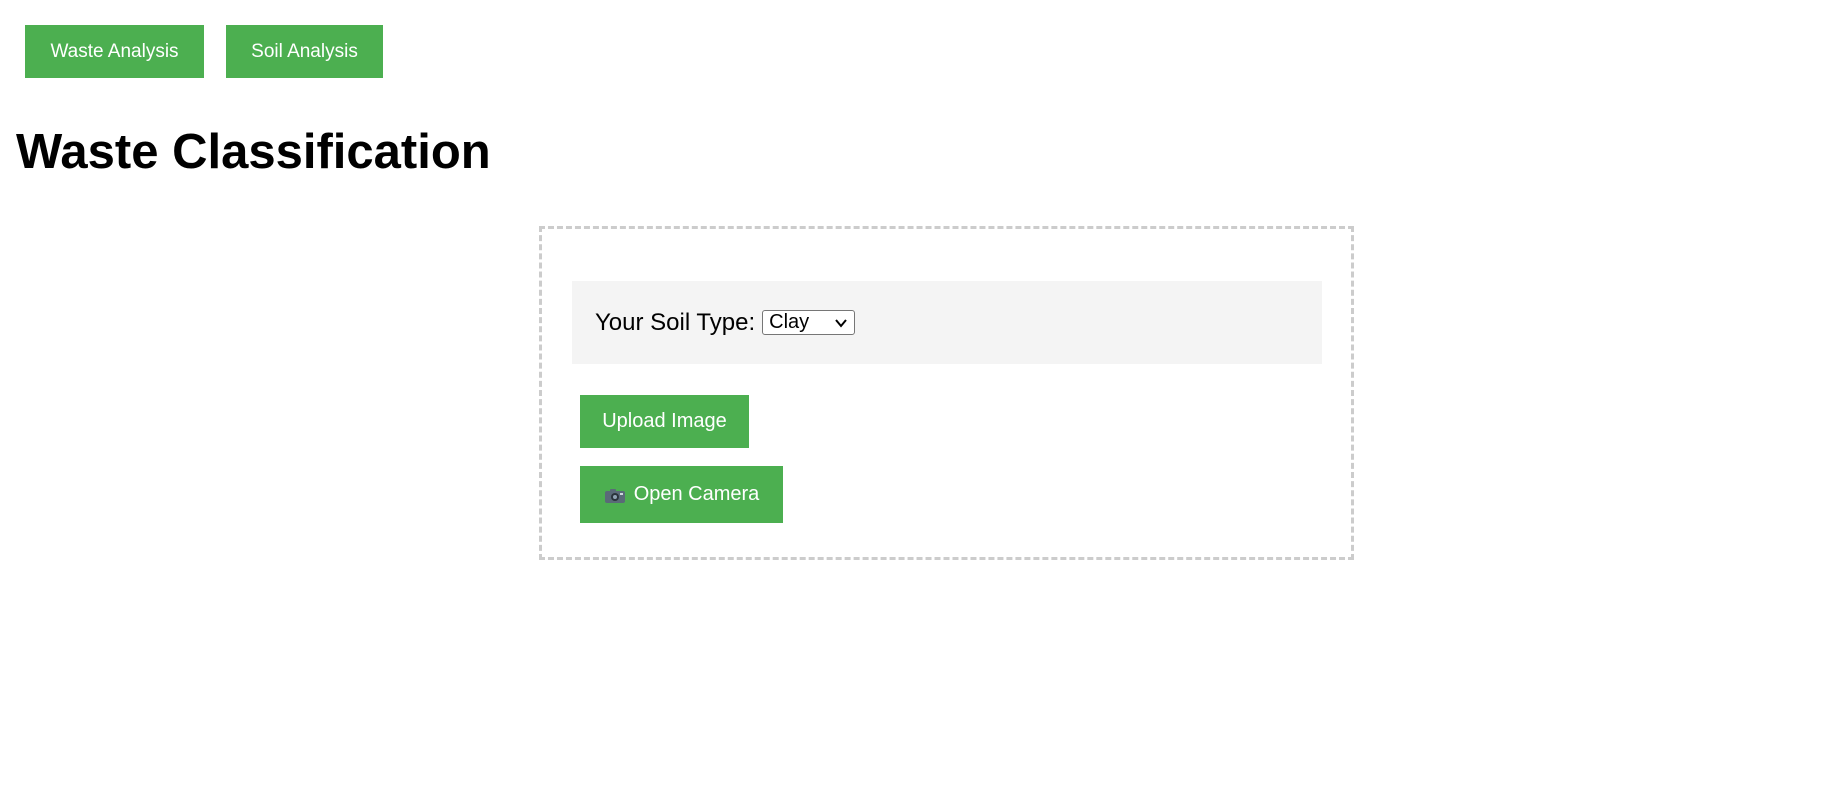  What do you see at coordinates (789, 322) in the screenshot?
I see `soil-type-selected-value: Clay` at bounding box center [789, 322].